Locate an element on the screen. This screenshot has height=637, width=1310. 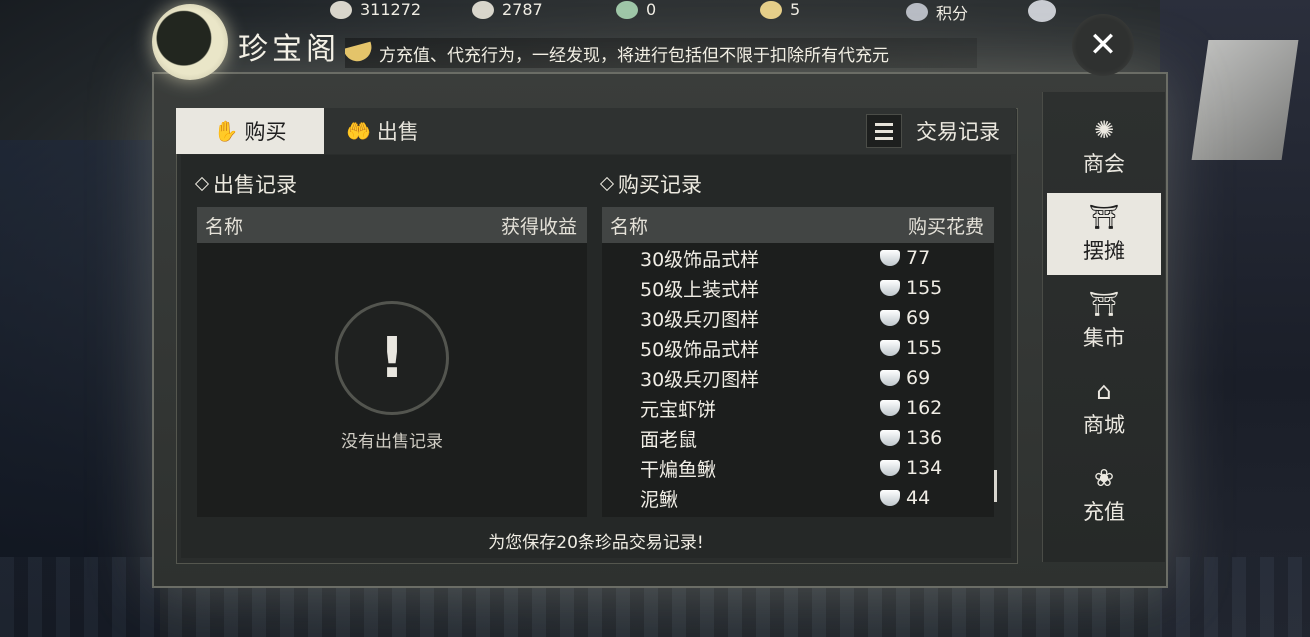
item-name: 50级饰品式样 is located at coordinates (700, 349).